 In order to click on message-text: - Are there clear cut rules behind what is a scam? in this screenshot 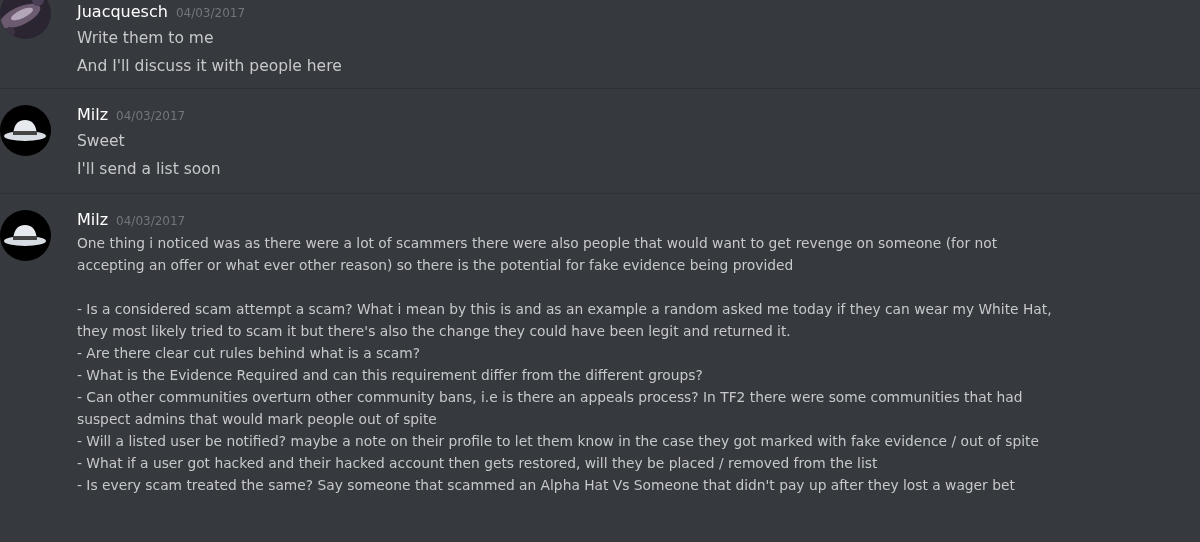, I will do `click(249, 353)`.